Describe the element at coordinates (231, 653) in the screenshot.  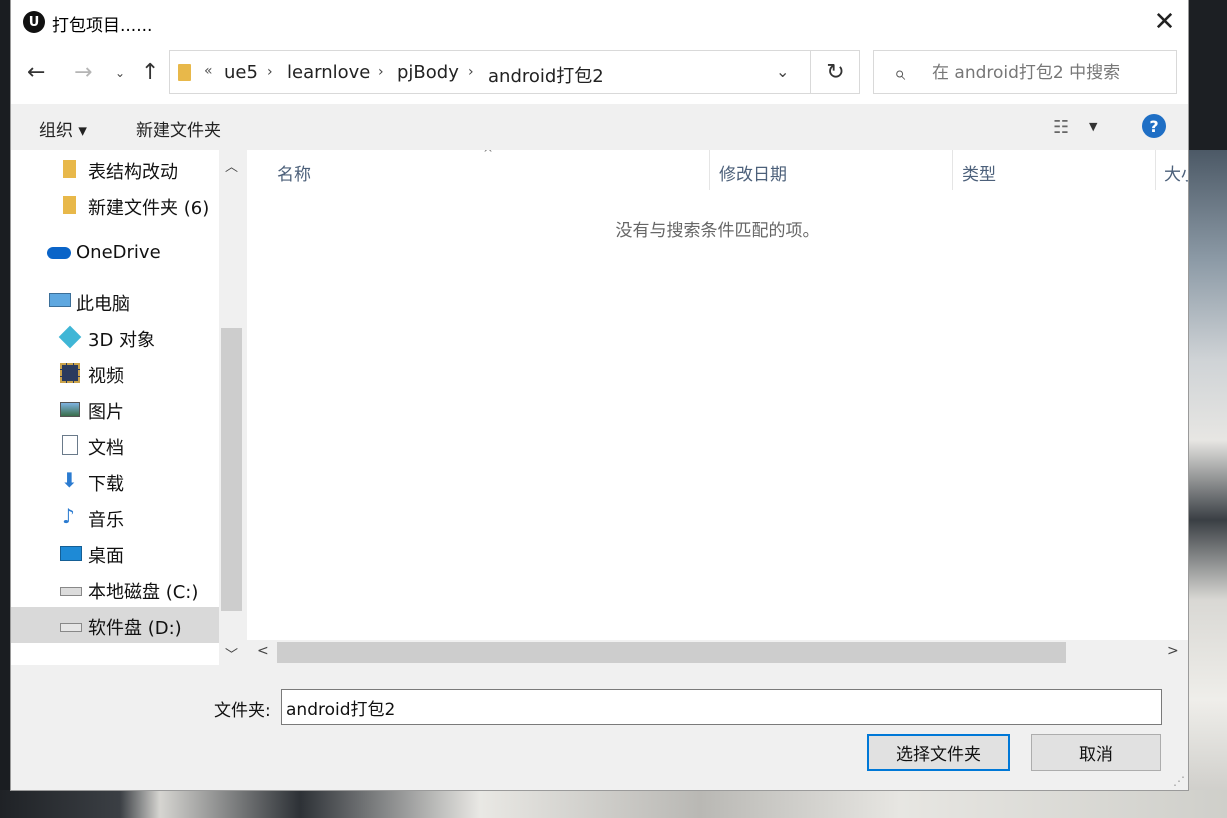
I see `scroll-down-icon: ﹀` at that location.